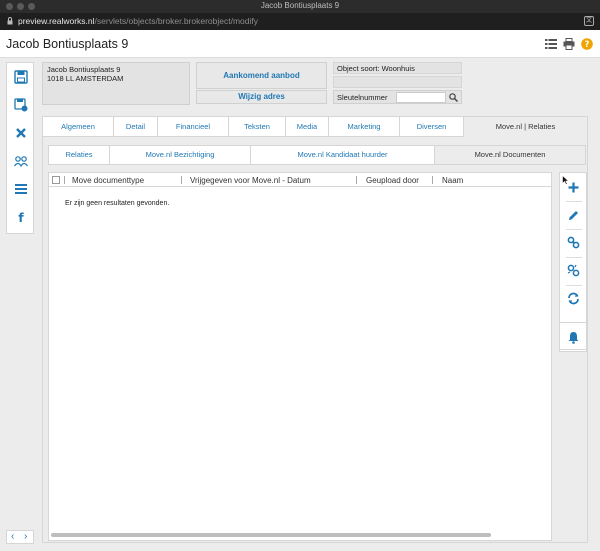  I want to click on print-icon, so click(569, 44).